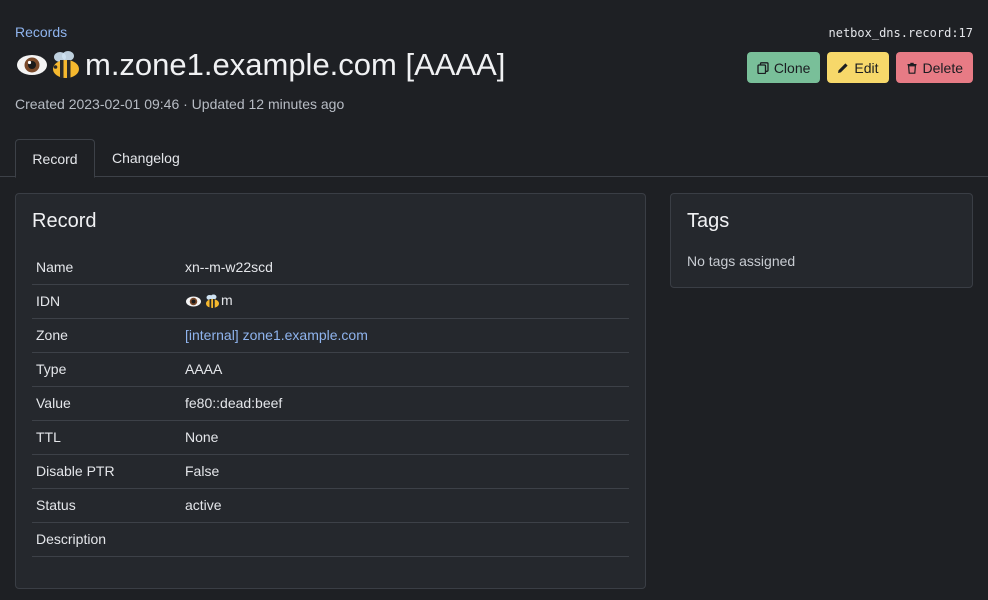 This screenshot has height=600, width=988. I want to click on no-tags-text: No tags assigned, so click(741, 261).